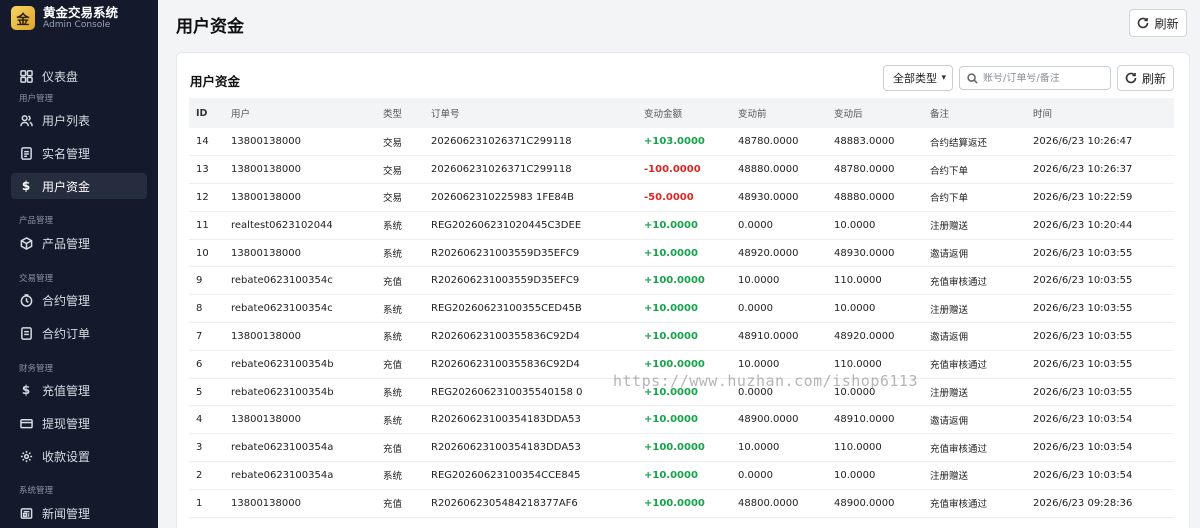  I want to click on cell-before: 0.0000, so click(755, 225).